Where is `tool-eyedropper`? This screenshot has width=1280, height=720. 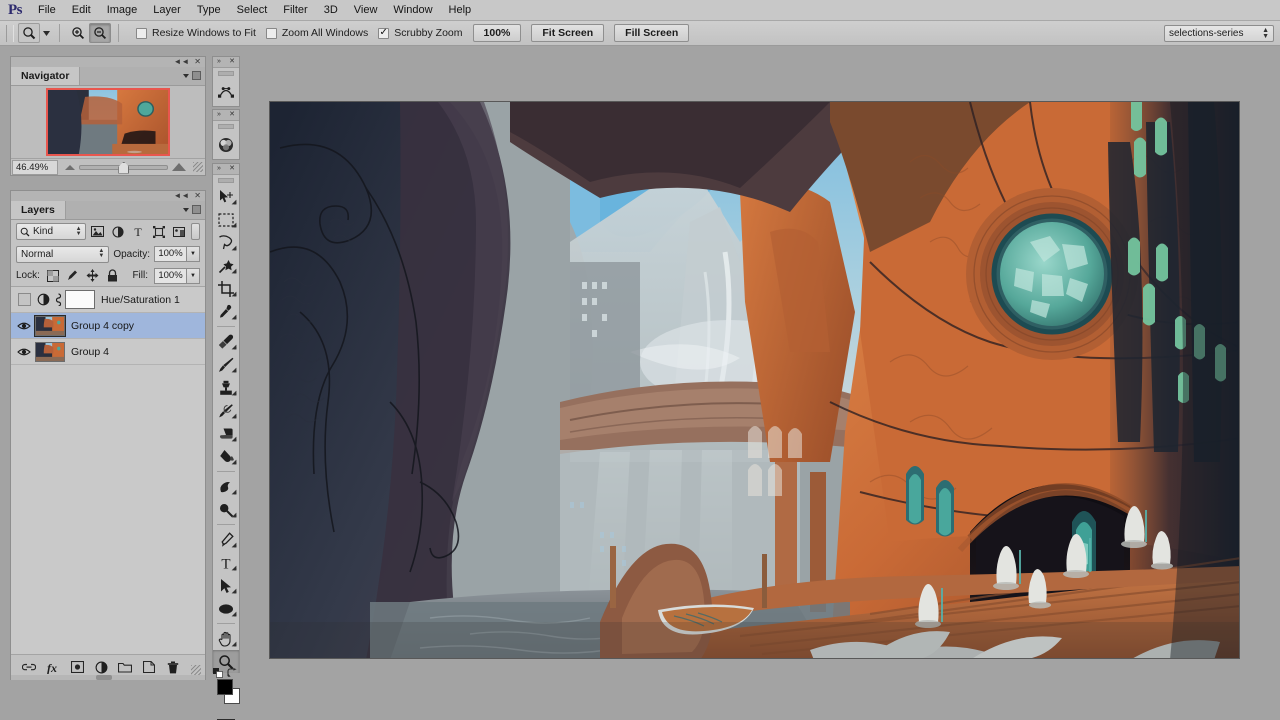 tool-eyedropper is located at coordinates (226, 311).